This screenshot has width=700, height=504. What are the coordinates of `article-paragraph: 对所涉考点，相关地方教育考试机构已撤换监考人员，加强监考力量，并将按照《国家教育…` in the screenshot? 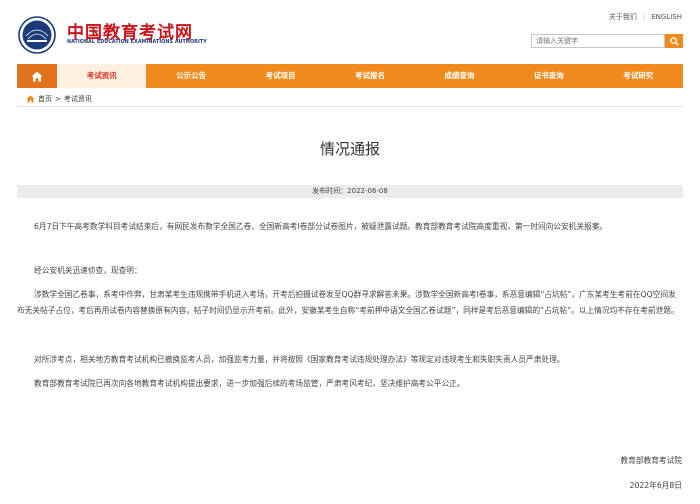 It's located at (299, 359).